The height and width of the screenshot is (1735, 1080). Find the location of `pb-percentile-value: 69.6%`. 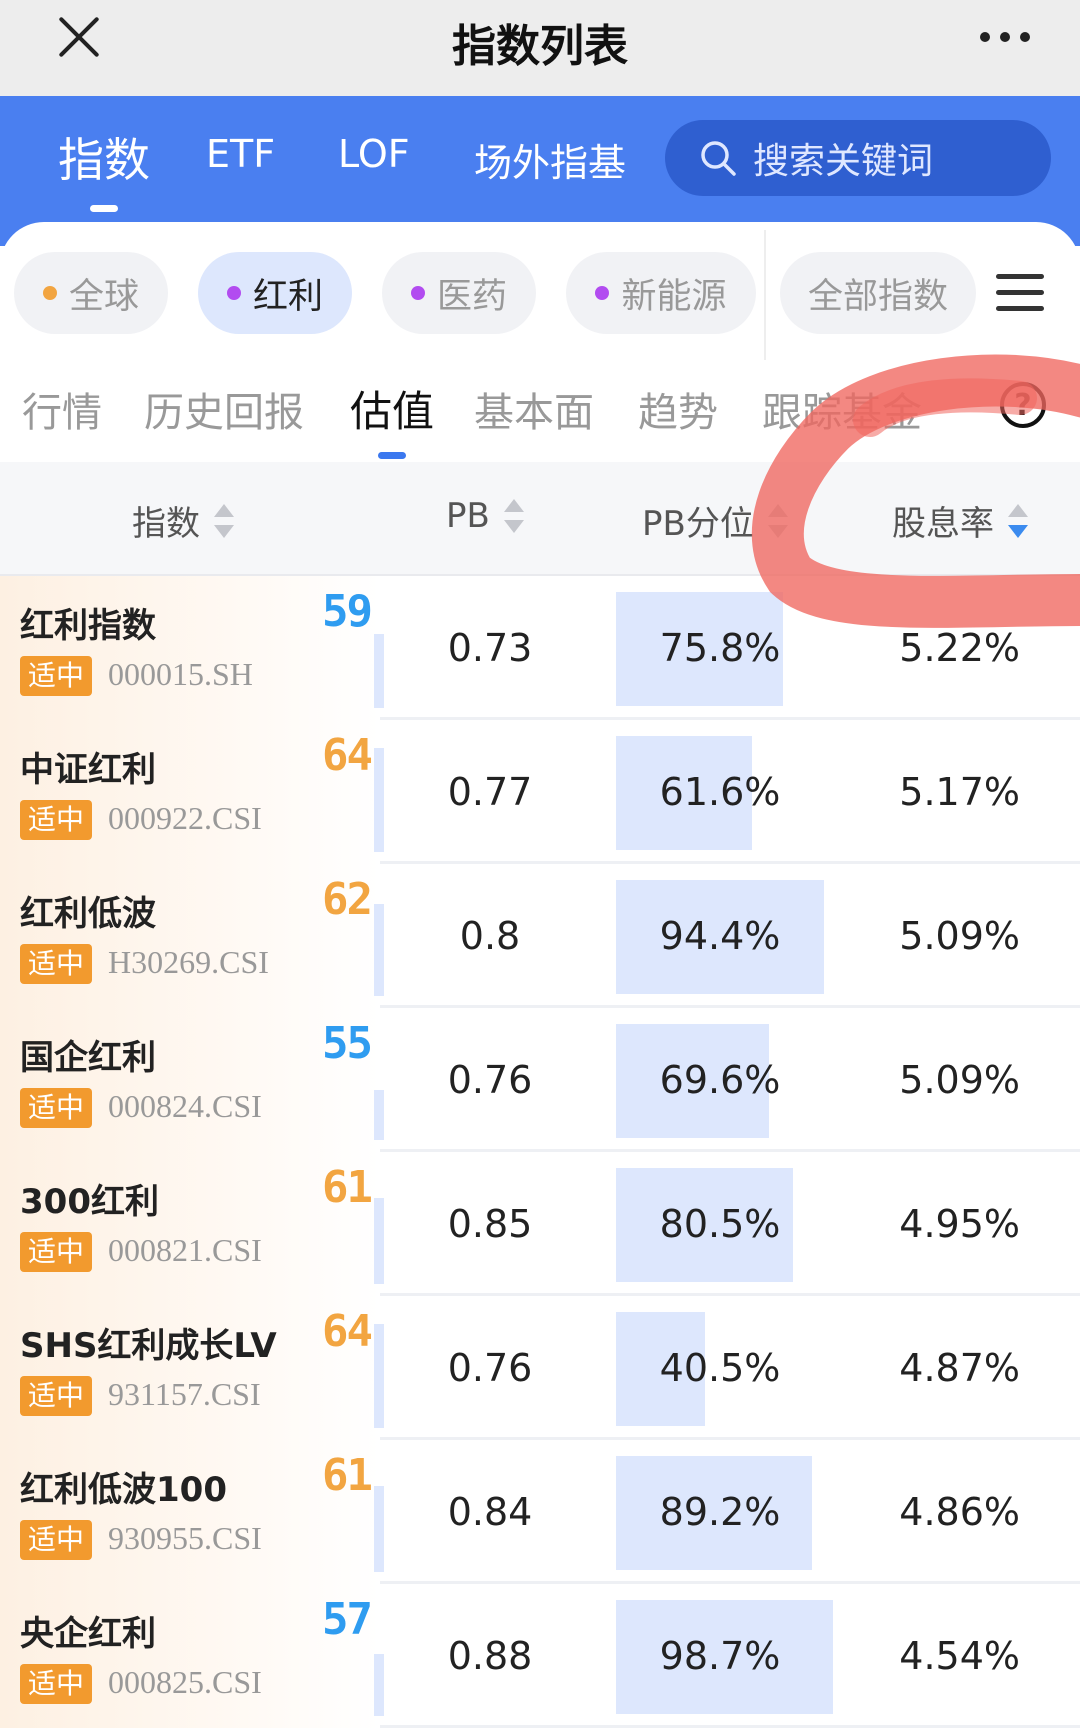

pb-percentile-value: 69.6% is located at coordinates (720, 1080).